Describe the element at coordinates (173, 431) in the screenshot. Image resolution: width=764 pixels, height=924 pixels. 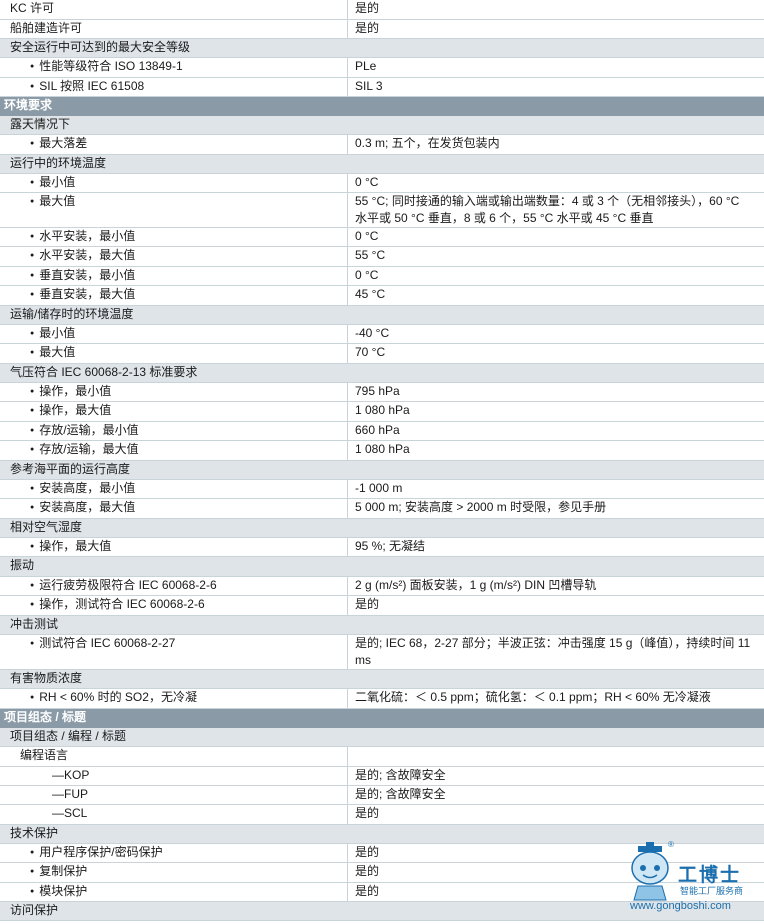
I see `spec-label: 存放/运输，最小值` at that location.